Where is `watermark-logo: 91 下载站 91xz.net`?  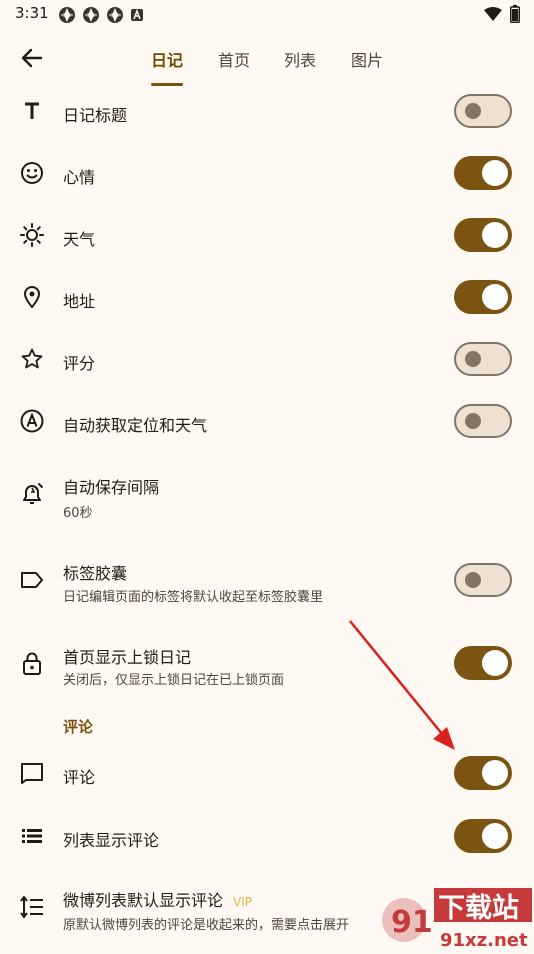
watermark-logo: 91 下载站 91xz.net is located at coordinates (457, 919).